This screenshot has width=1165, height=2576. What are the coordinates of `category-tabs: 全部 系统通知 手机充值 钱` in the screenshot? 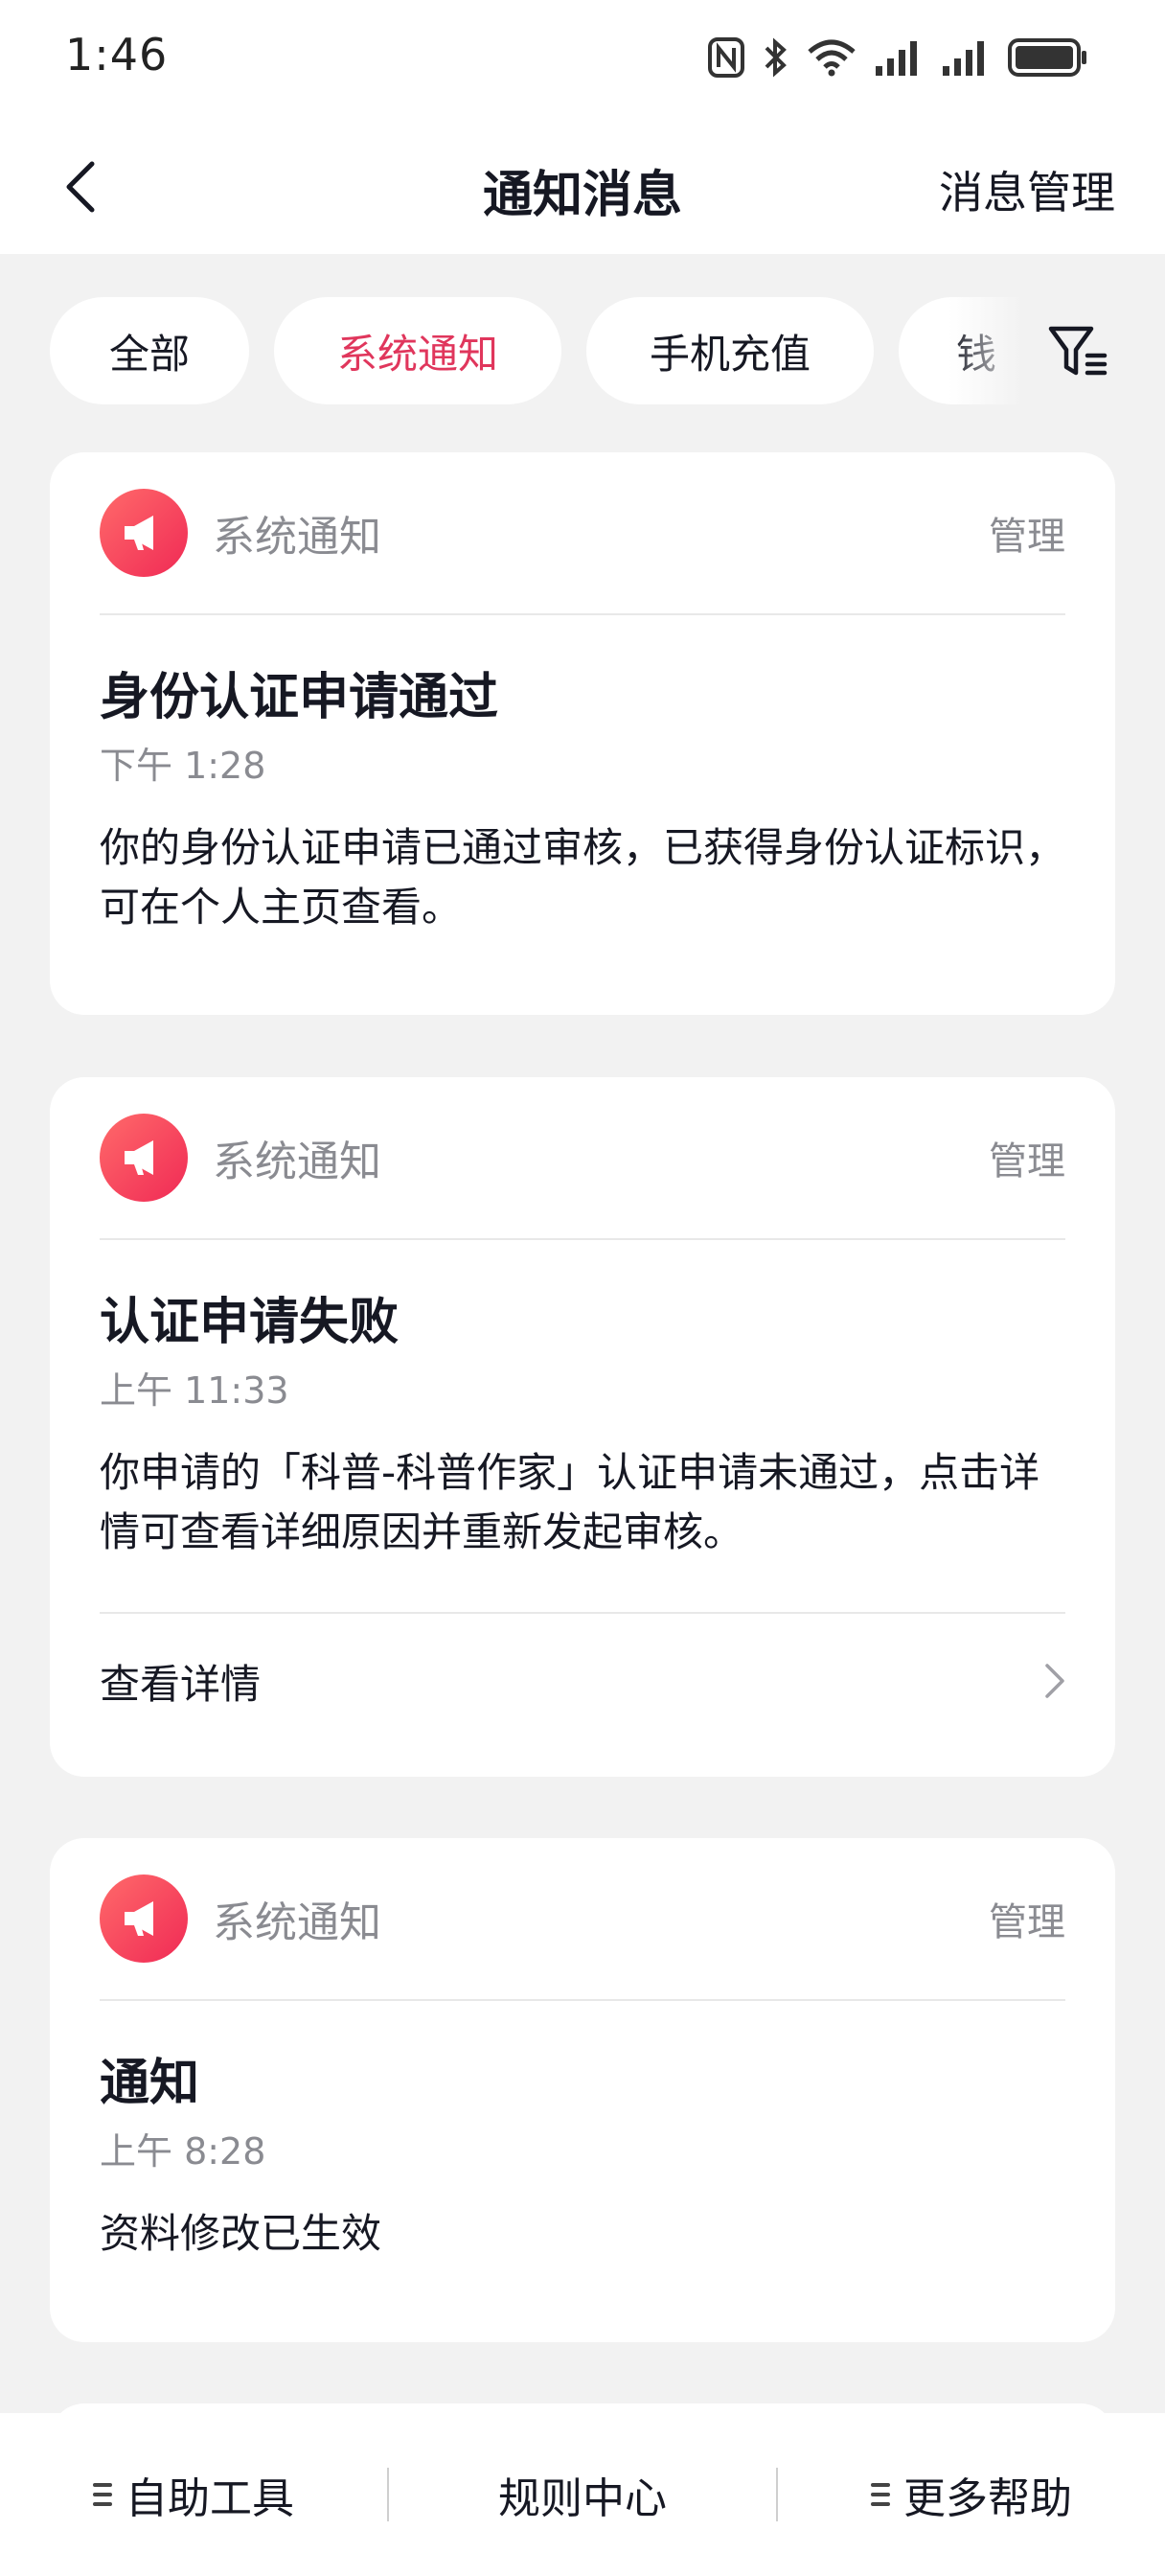 It's located at (538, 352).